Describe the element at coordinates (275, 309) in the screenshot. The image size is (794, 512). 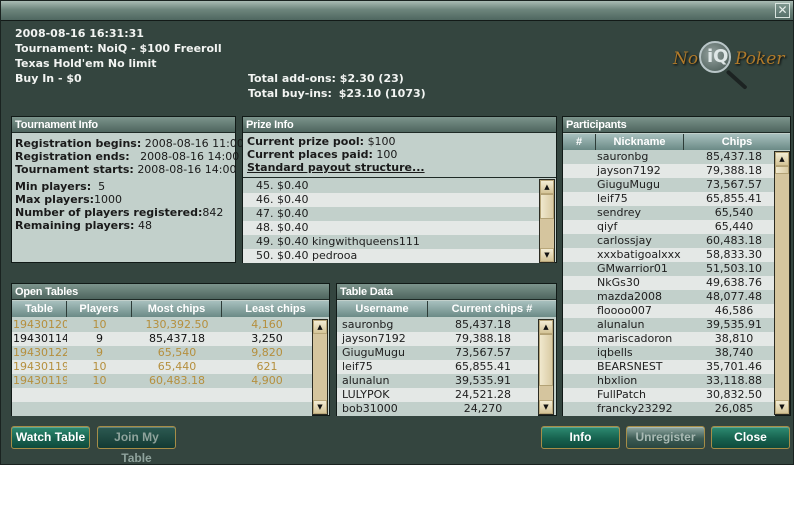
I see `col-header-least-chips: Least chips` at that location.